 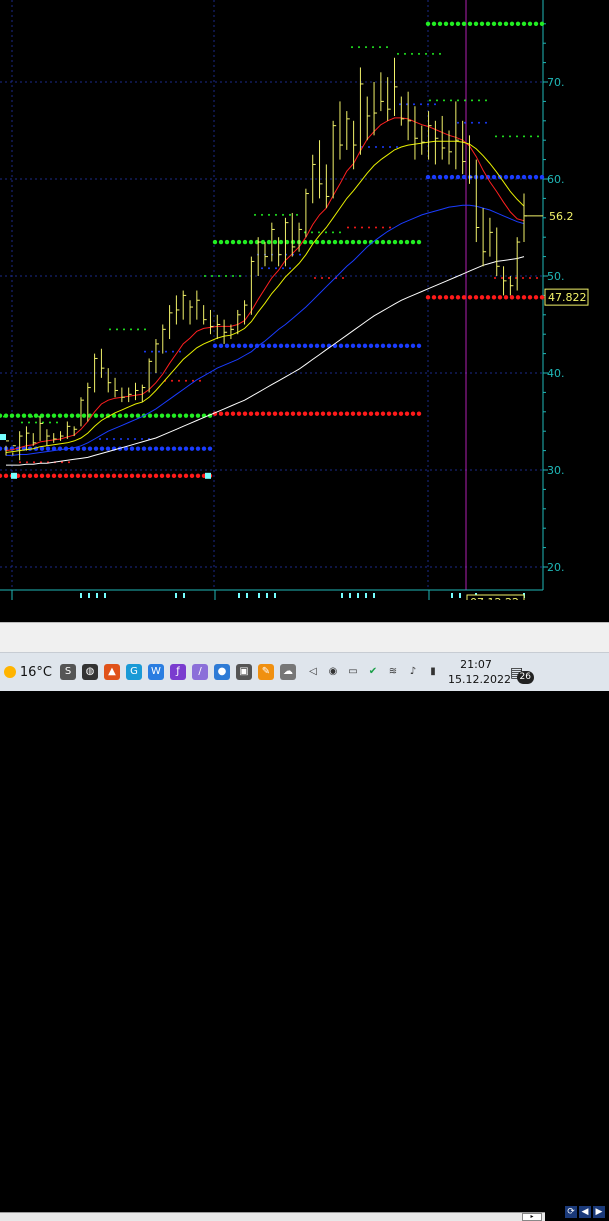 What do you see at coordinates (272, 1216) in the screenshot?
I see `horizontal-scrollbar: ▸` at bounding box center [272, 1216].